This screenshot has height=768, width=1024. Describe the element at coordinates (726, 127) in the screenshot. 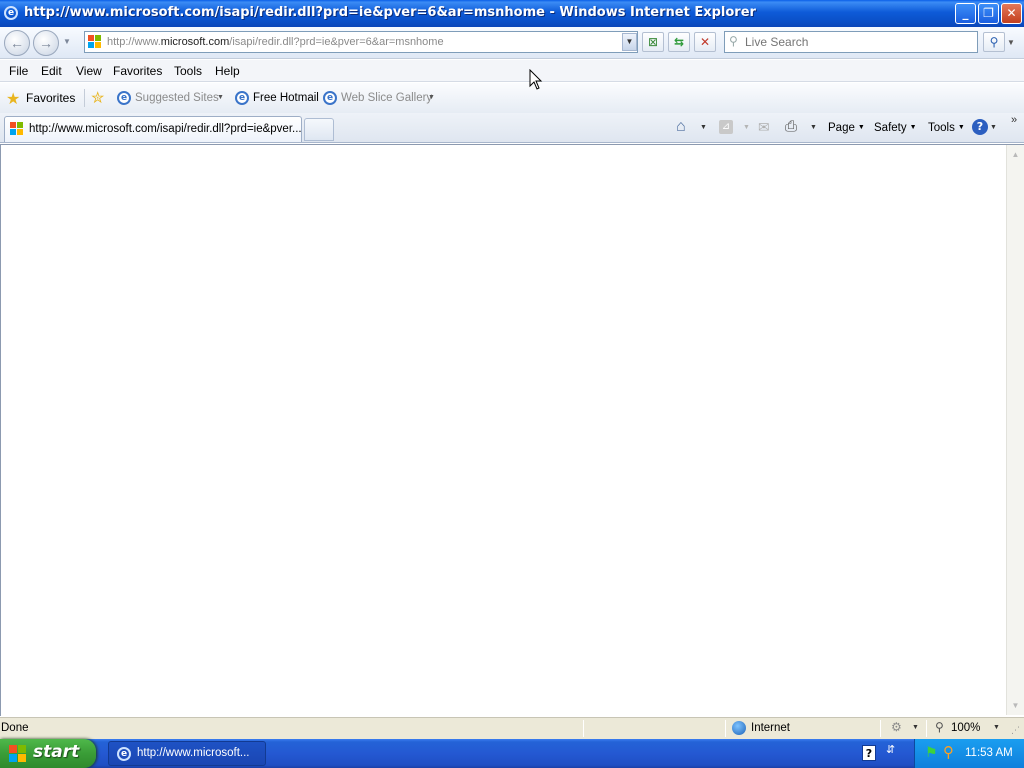

I see `feeds-icon: ⊿` at that location.